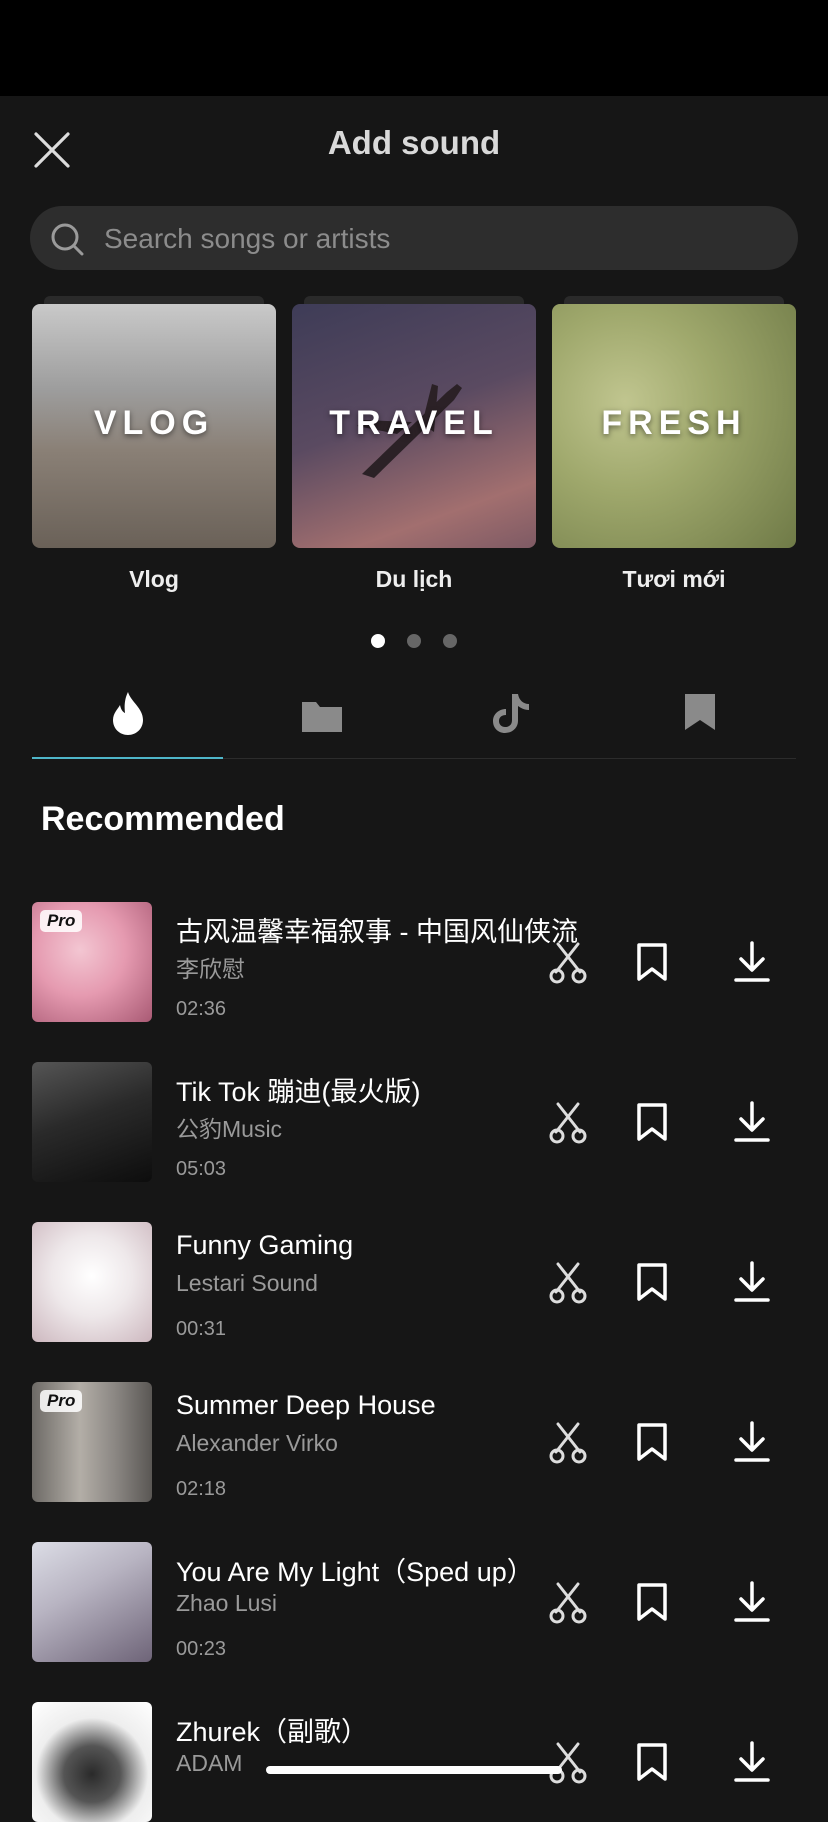  I want to click on track-row: Zhurek（副歌） ADAM, so click(414, 1762).